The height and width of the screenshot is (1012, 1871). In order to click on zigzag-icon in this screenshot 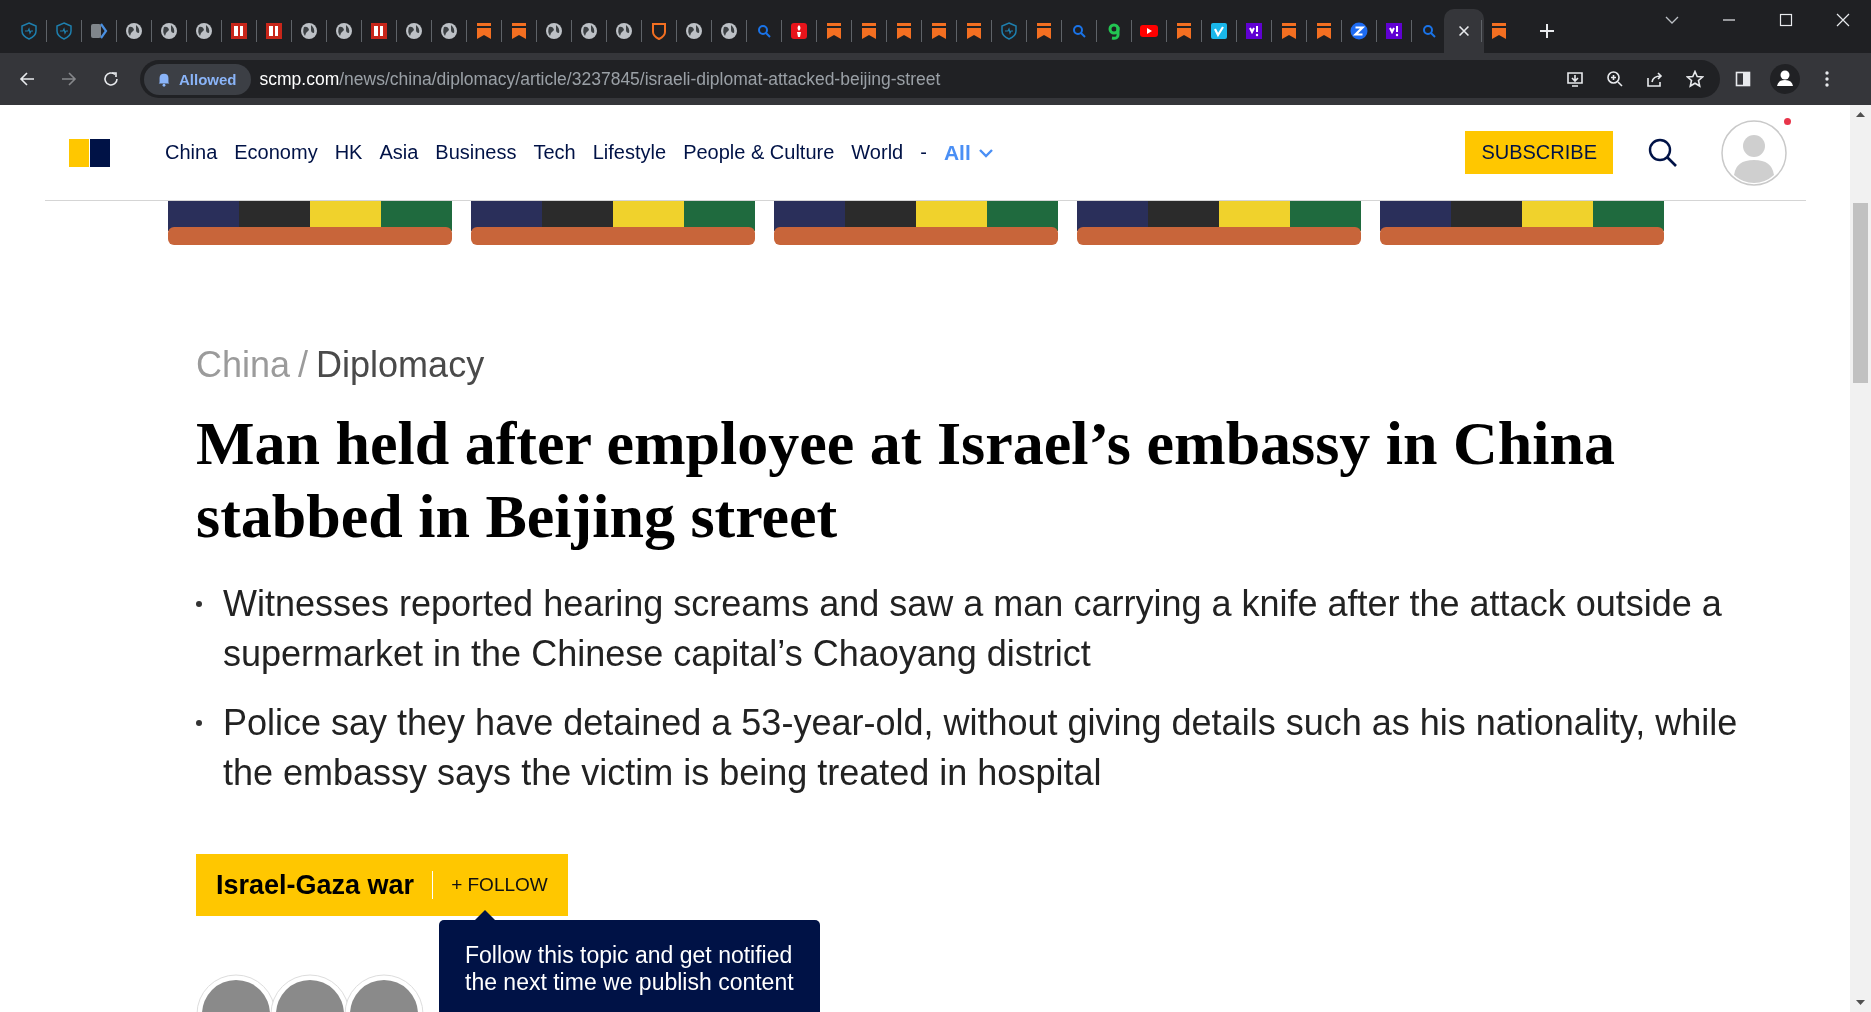, I will do `click(1359, 31)`.